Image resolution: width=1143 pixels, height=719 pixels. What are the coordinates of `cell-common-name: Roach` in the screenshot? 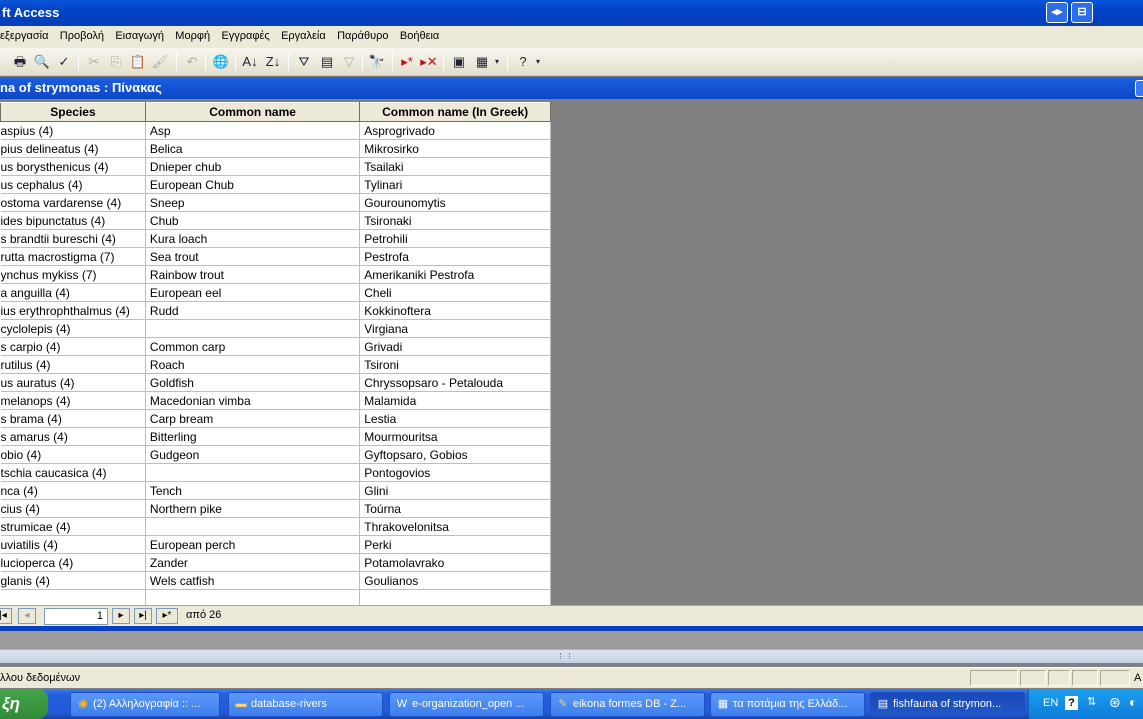 It's located at (253, 364).